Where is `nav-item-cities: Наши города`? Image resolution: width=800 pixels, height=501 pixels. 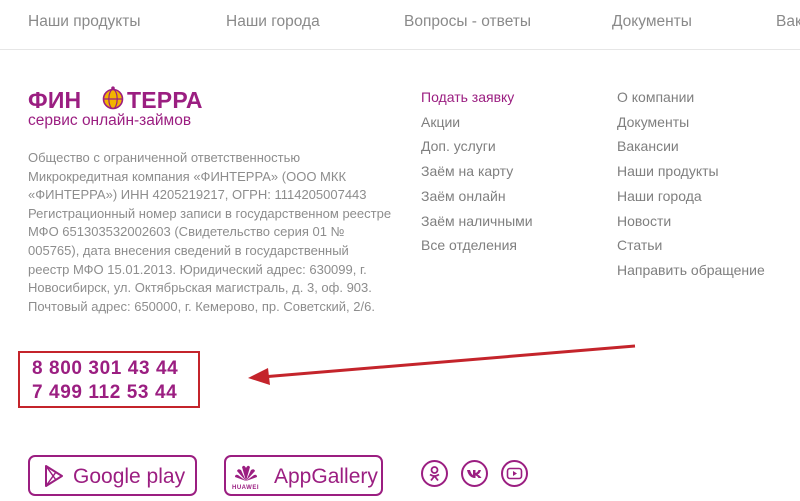
nav-item-cities: Наши города is located at coordinates (273, 22).